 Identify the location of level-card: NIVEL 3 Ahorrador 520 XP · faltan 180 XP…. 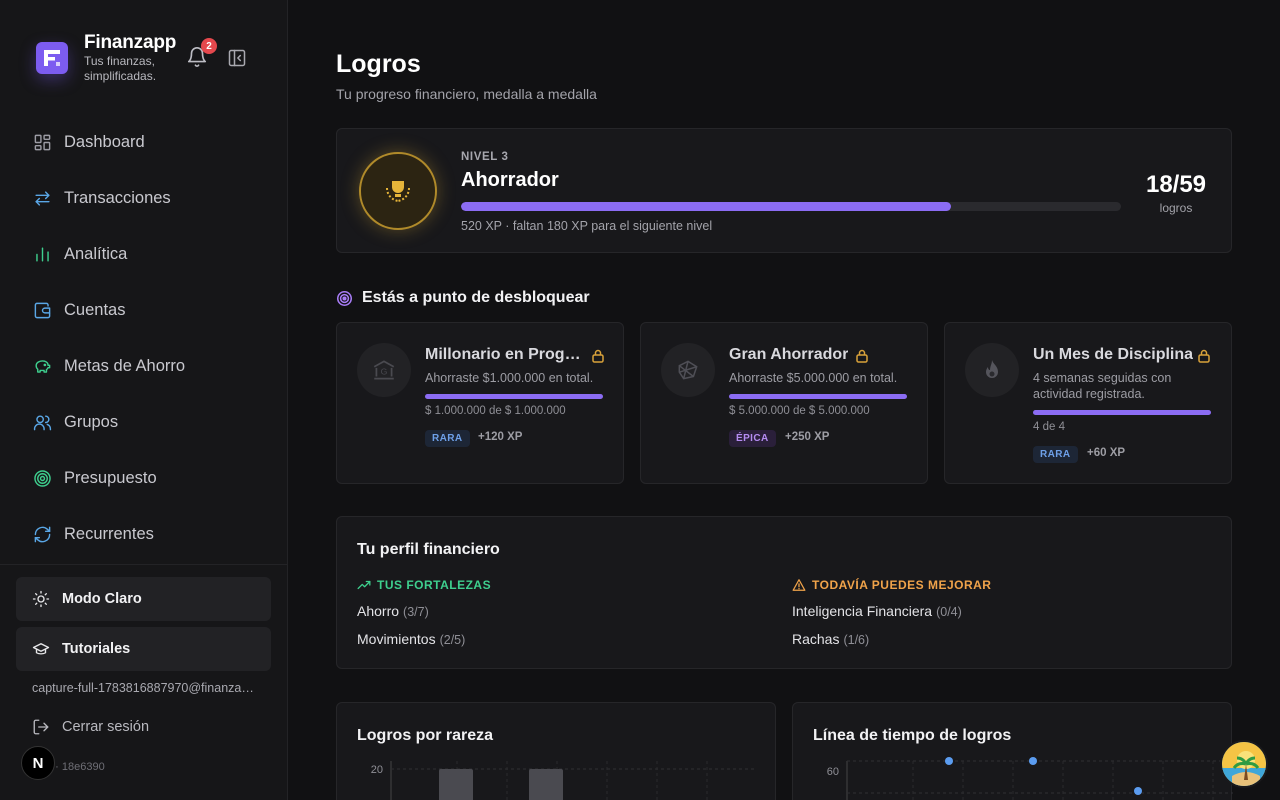
(784, 190).